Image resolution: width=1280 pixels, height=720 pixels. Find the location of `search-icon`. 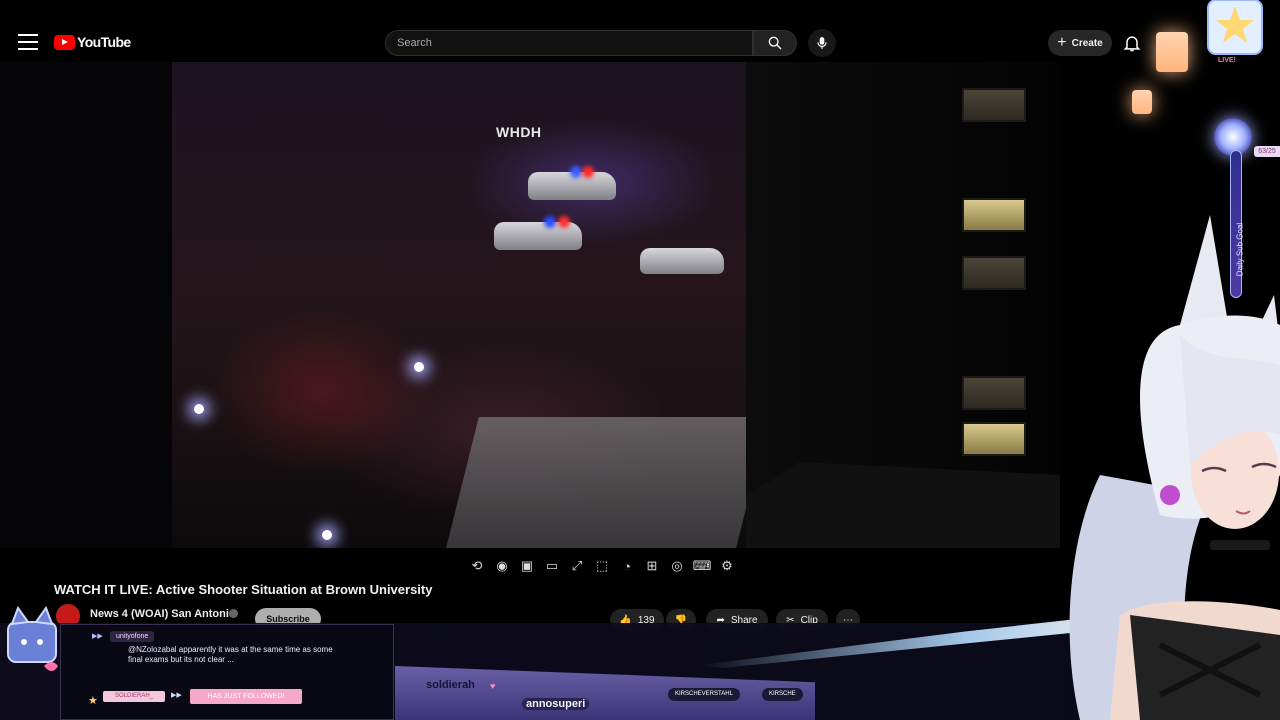

search-icon is located at coordinates (775, 43).